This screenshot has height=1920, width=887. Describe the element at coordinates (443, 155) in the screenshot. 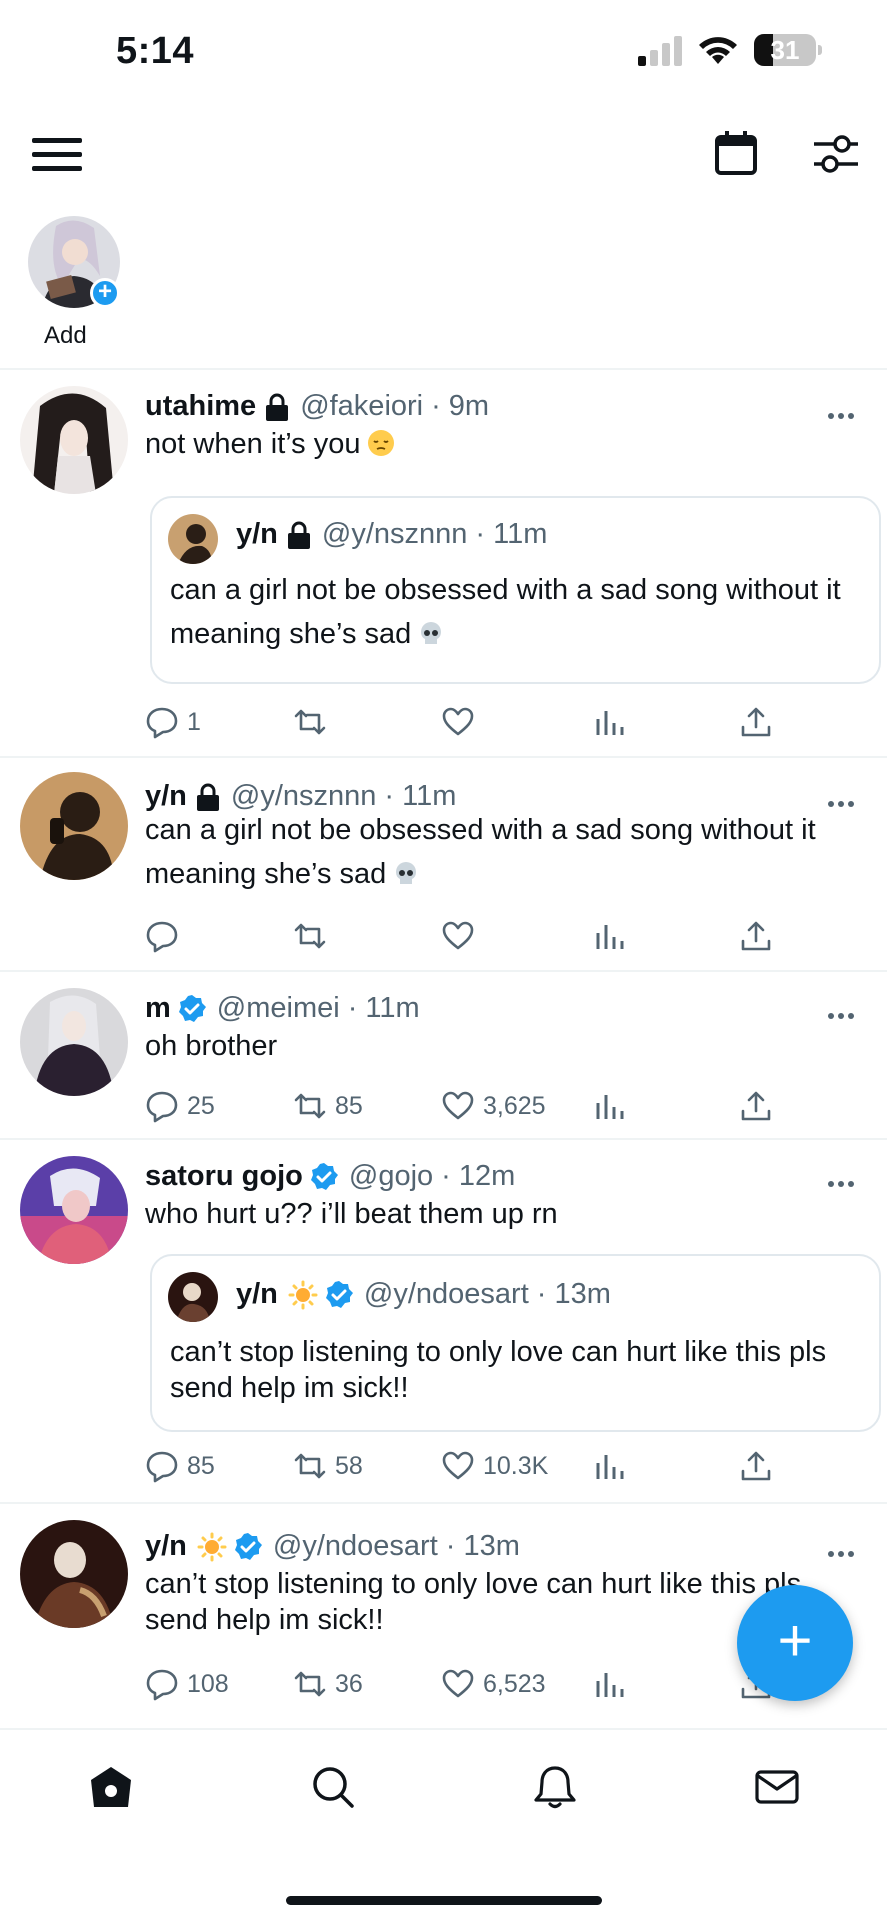

I see `top-bar` at that location.